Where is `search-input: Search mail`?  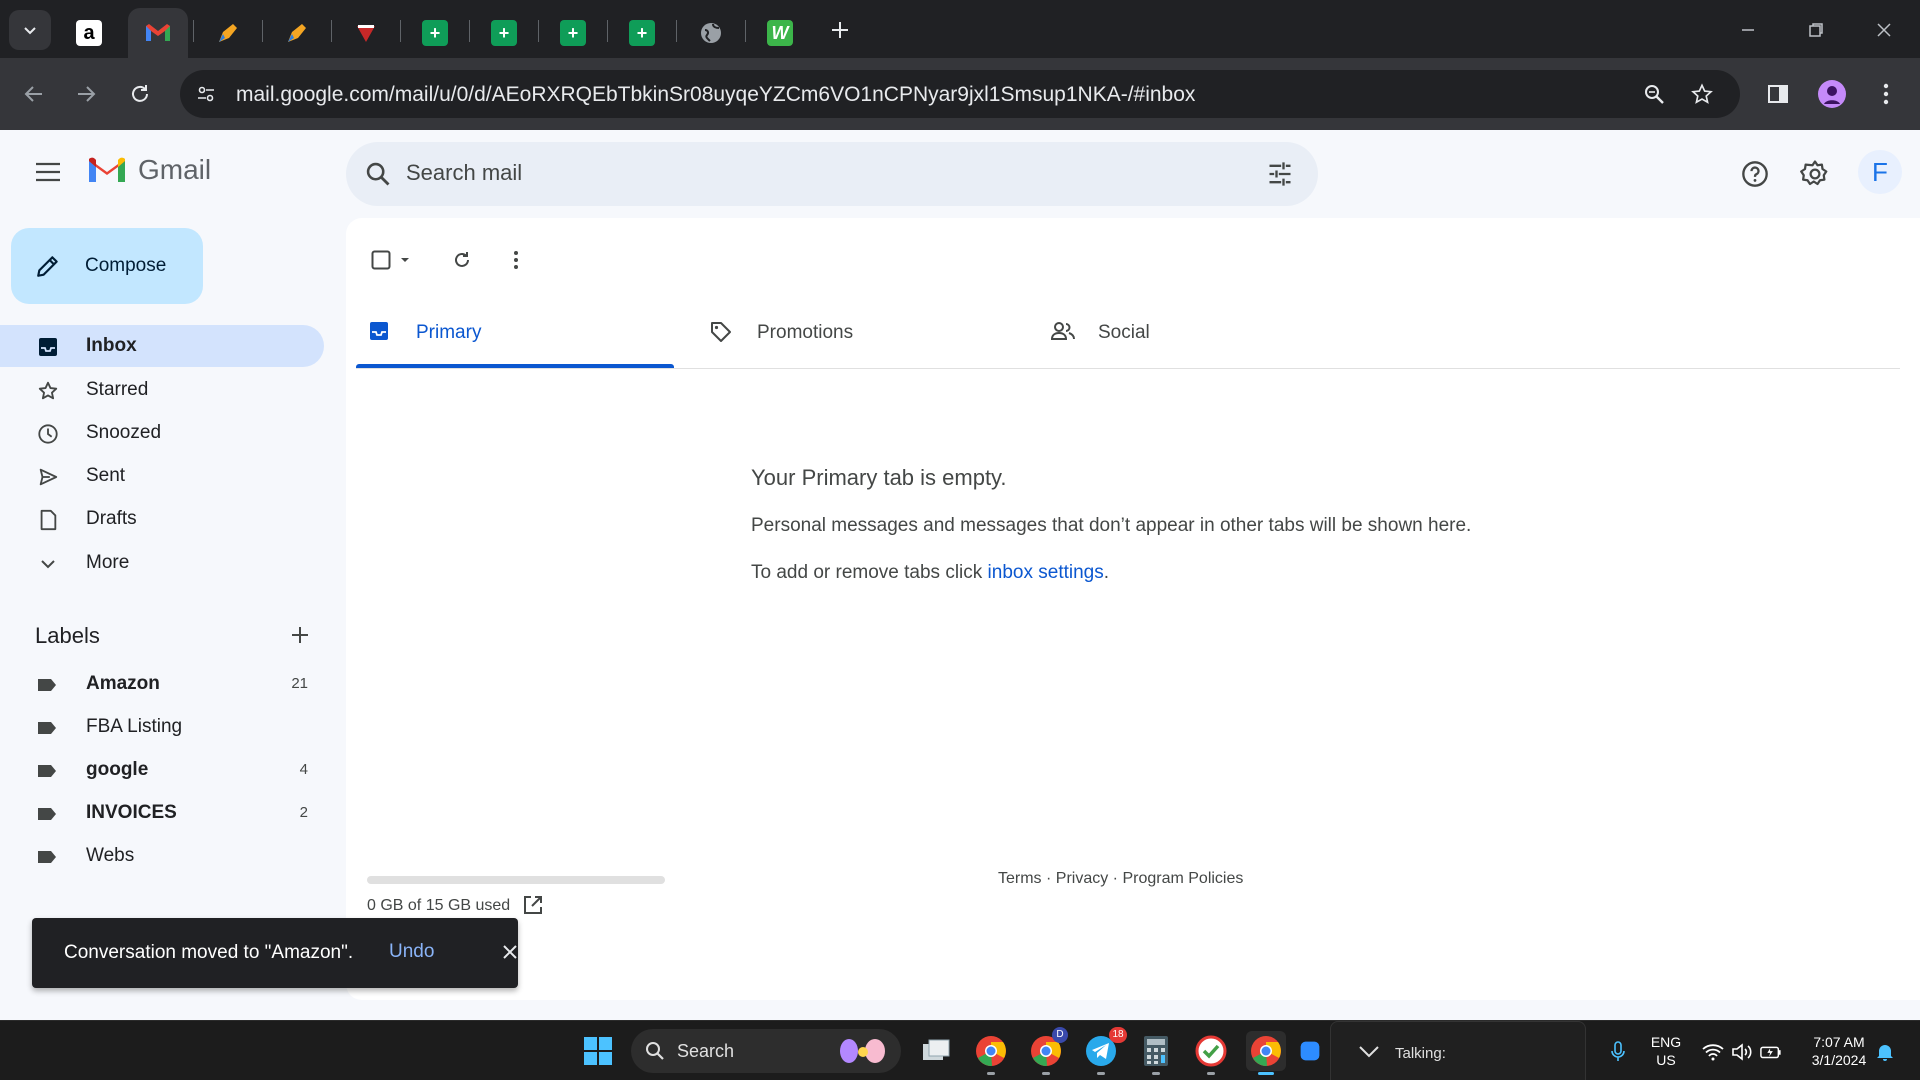
search-input: Search mail is located at coordinates (464, 173).